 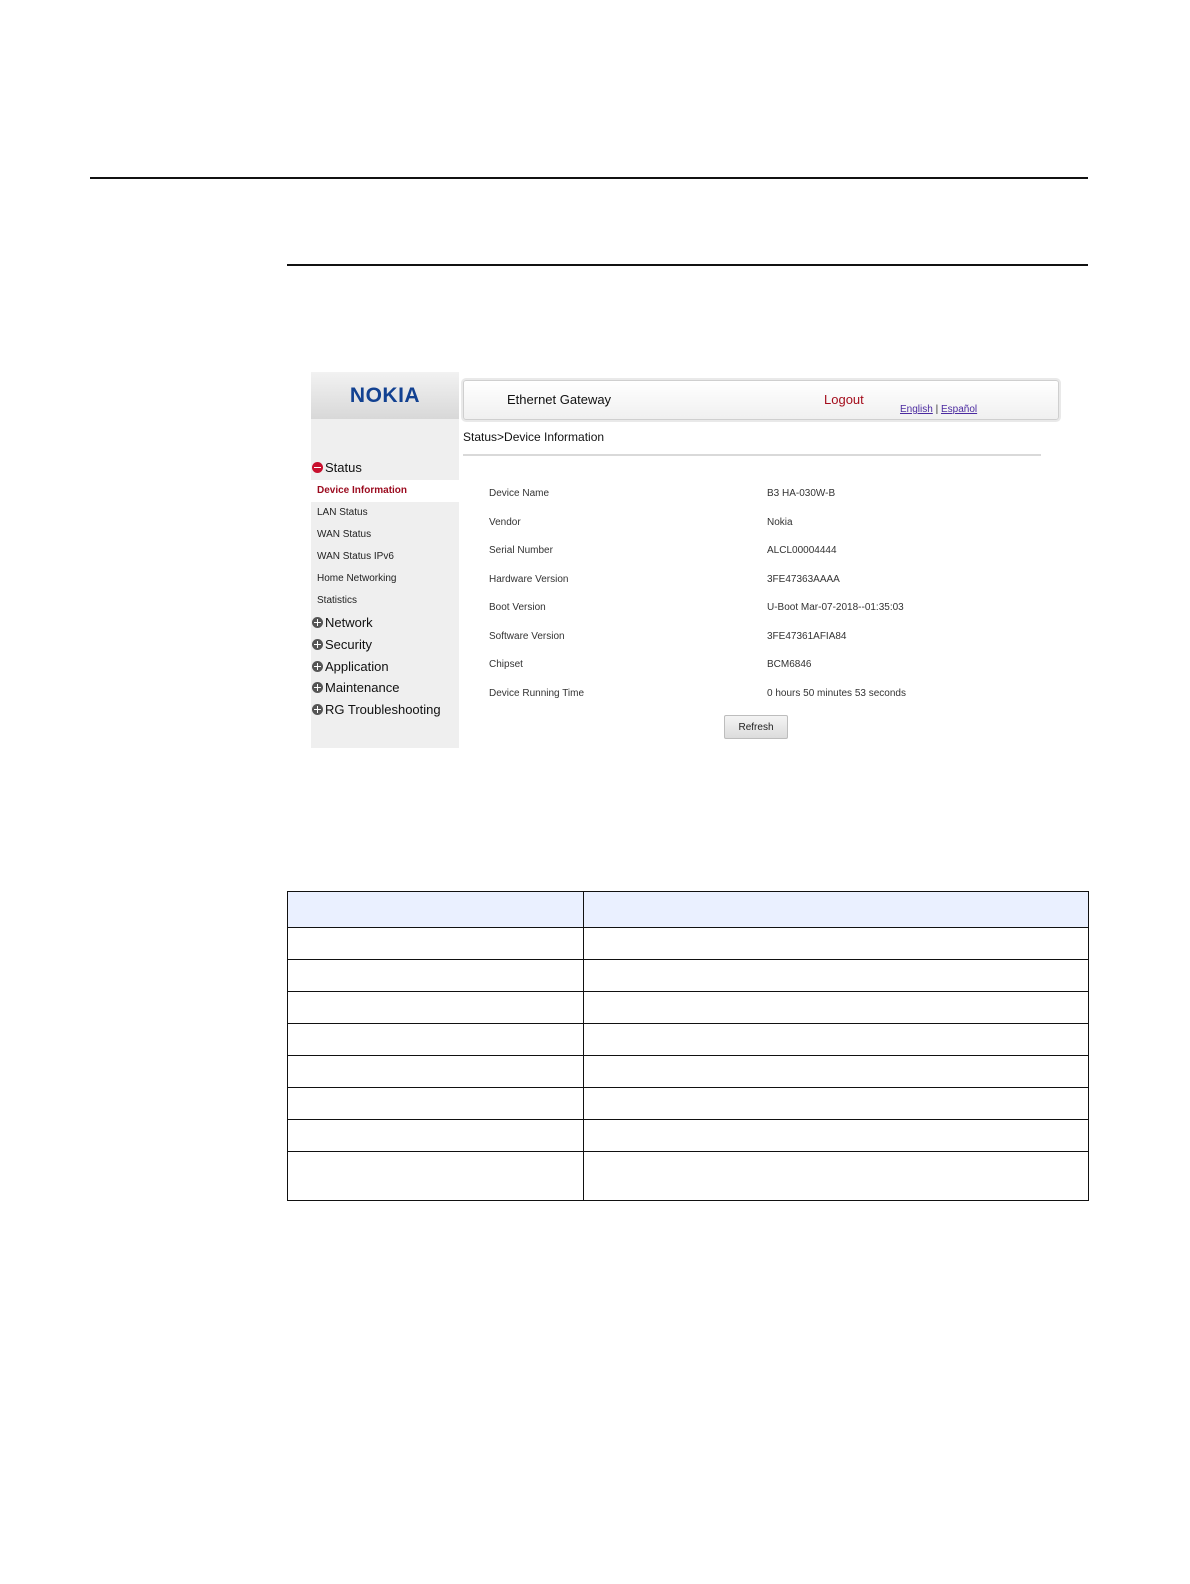 I want to click on logo-box: NOKIA, so click(x=385, y=395).